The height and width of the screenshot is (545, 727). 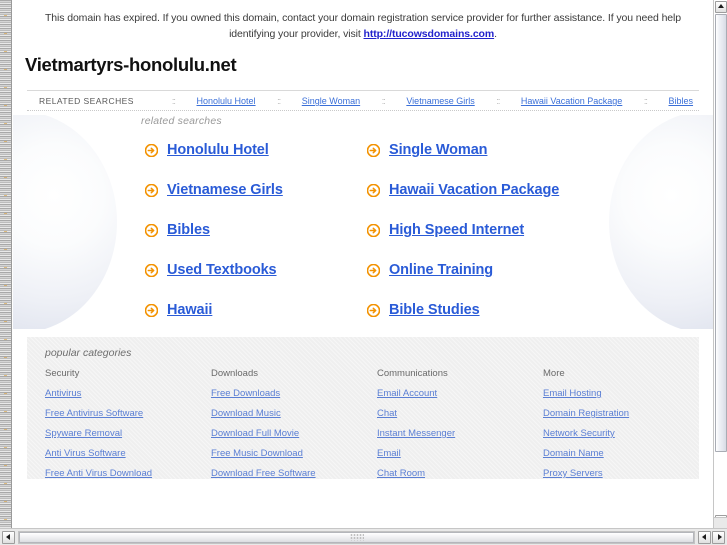 I want to click on scroll-left-button-secondary, so click(x=704, y=537).